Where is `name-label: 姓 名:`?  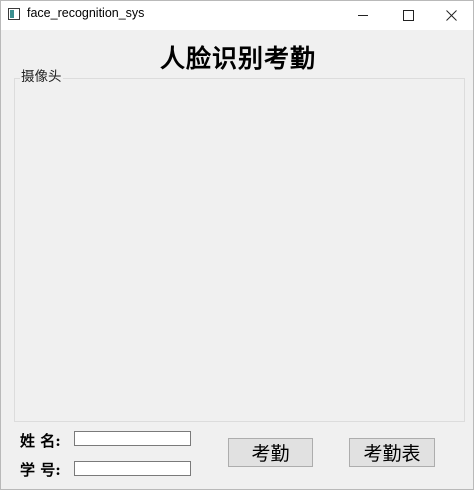
name-label: 姓 名: is located at coordinates (40, 441).